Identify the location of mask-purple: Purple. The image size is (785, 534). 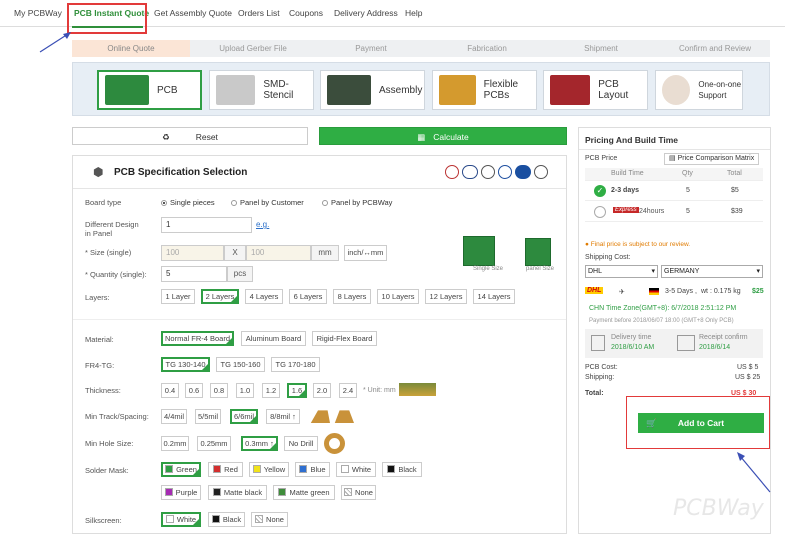
(181, 492).